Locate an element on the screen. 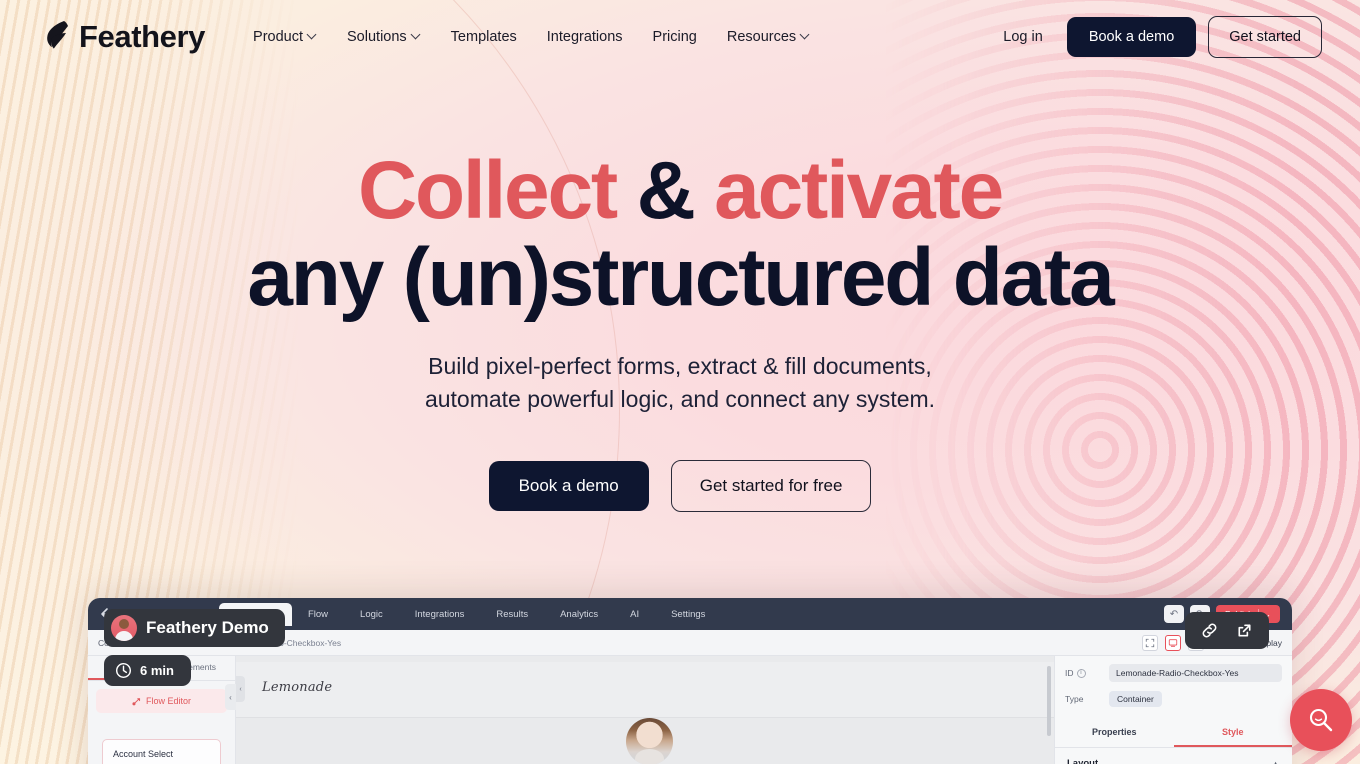 This screenshot has width=1360, height=764. property-label-id: ID i is located at coordinates (1087, 673).